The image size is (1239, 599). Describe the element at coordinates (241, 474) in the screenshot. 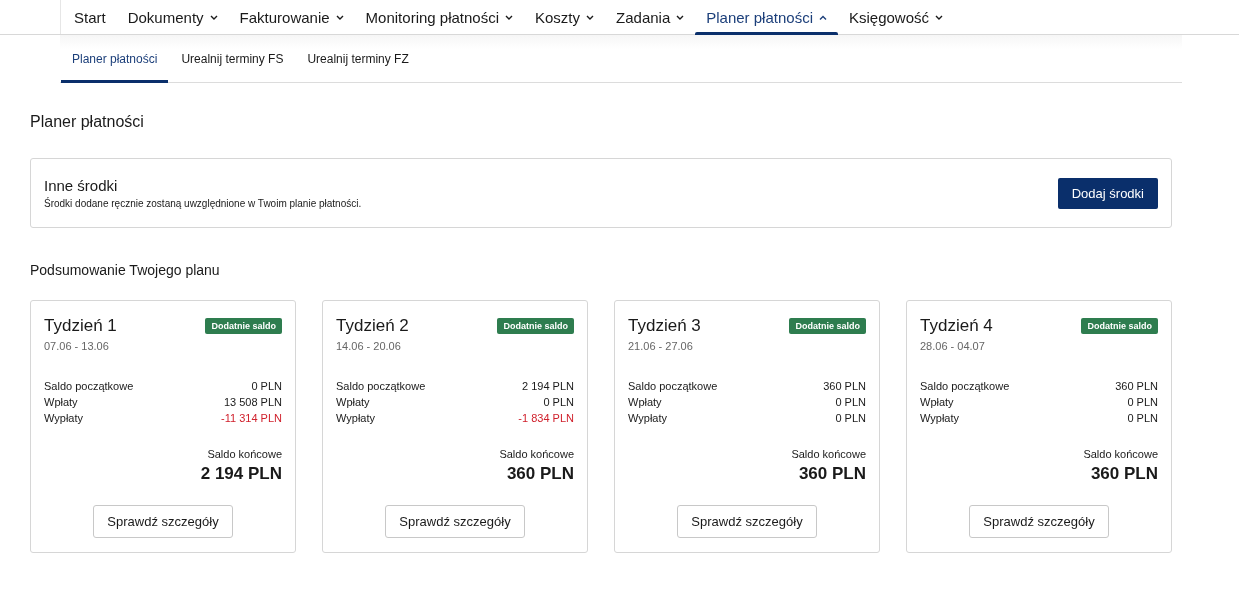

I see `end-balance-value: 2 194 PLN` at that location.